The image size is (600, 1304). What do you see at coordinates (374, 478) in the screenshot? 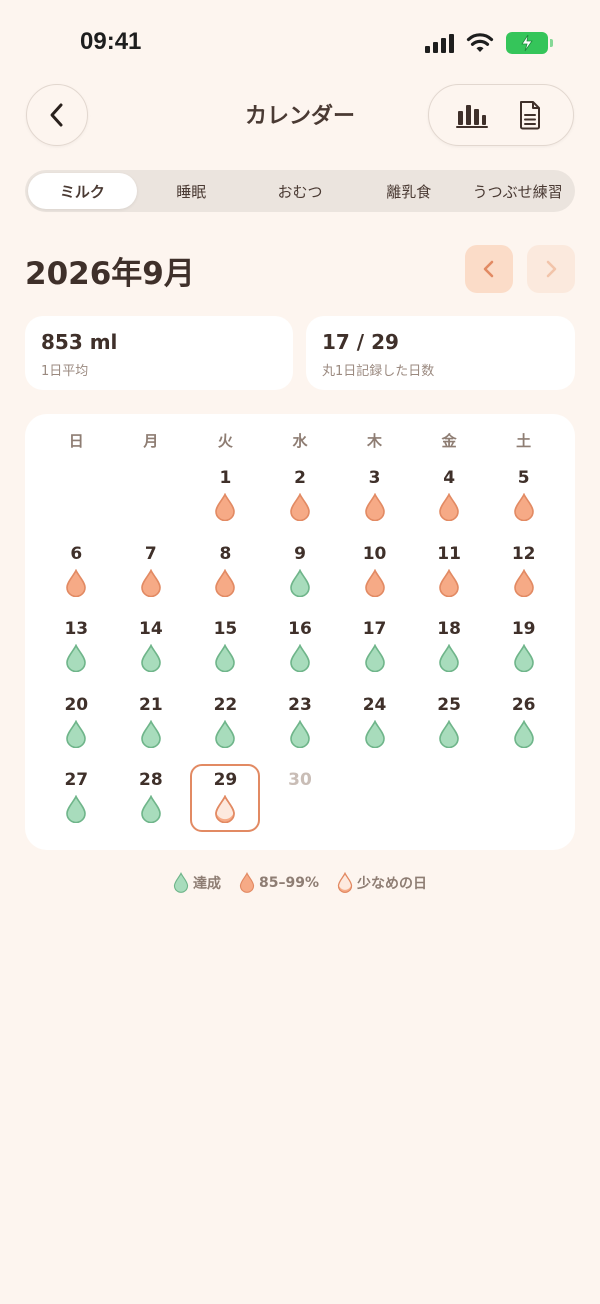
I see `day-number: 3` at bounding box center [374, 478].